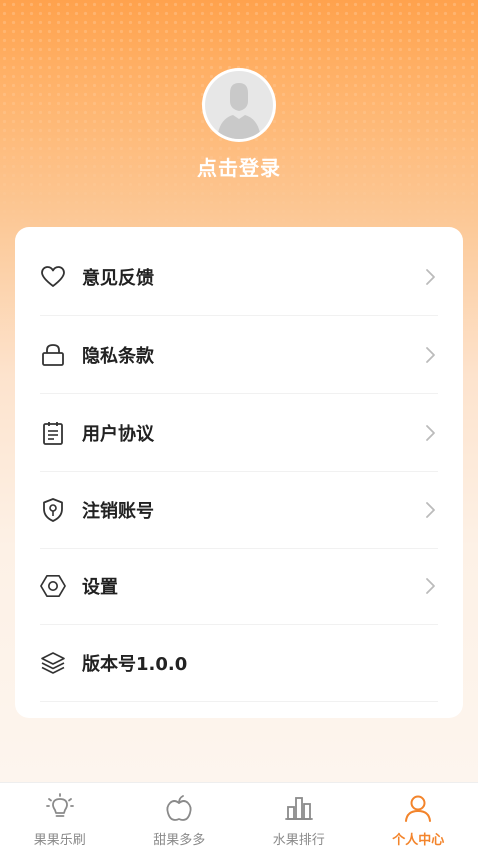  I want to click on hexagon-nut-icon, so click(53, 586).